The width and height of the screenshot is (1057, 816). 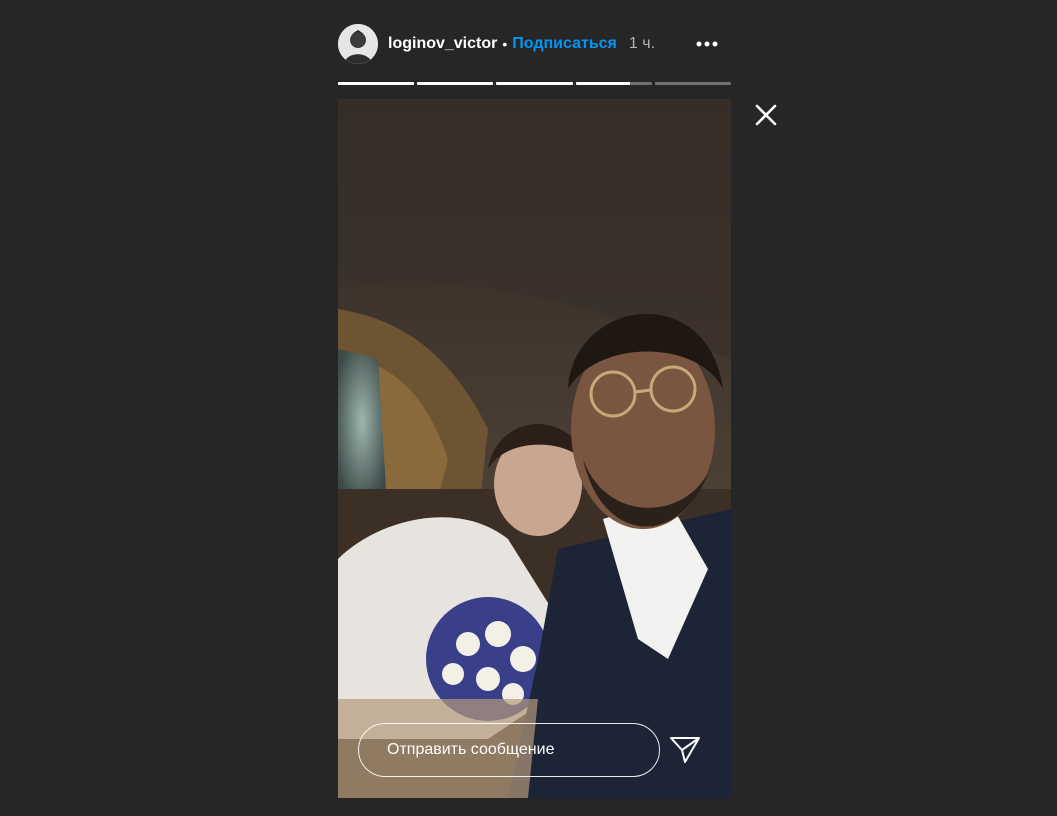 What do you see at coordinates (564, 44) in the screenshot?
I see `follow-button: Подписаться` at bounding box center [564, 44].